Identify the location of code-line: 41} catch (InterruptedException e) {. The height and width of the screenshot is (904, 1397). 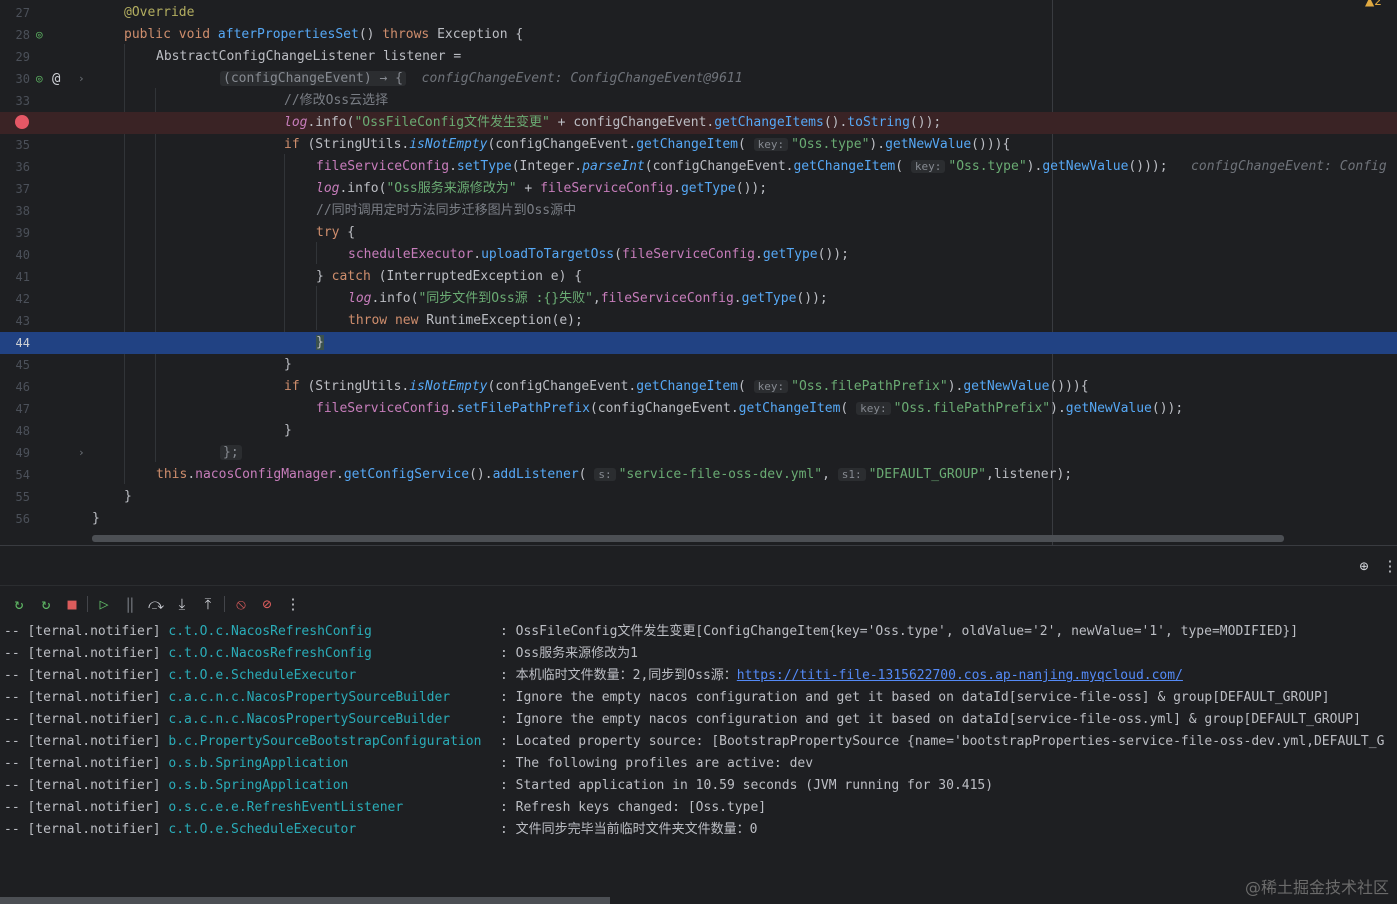
(698, 277).